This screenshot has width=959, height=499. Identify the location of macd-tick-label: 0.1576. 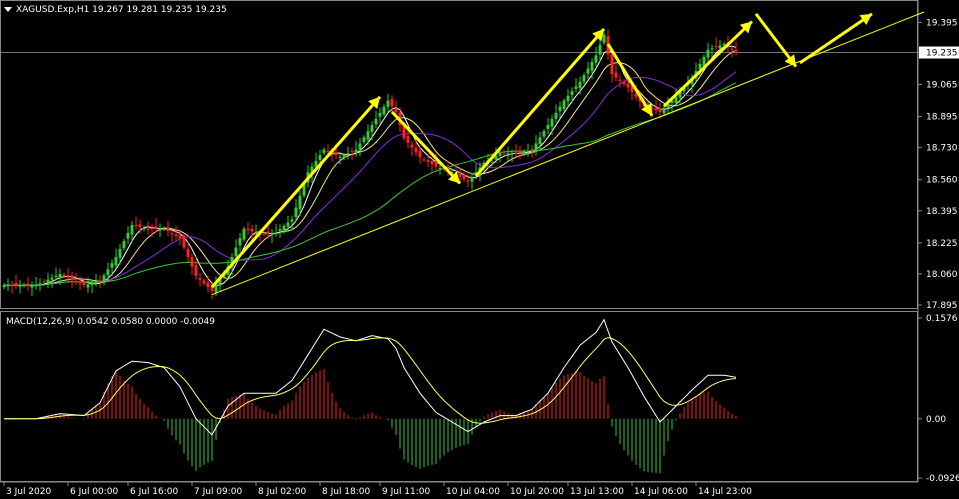
(942, 319).